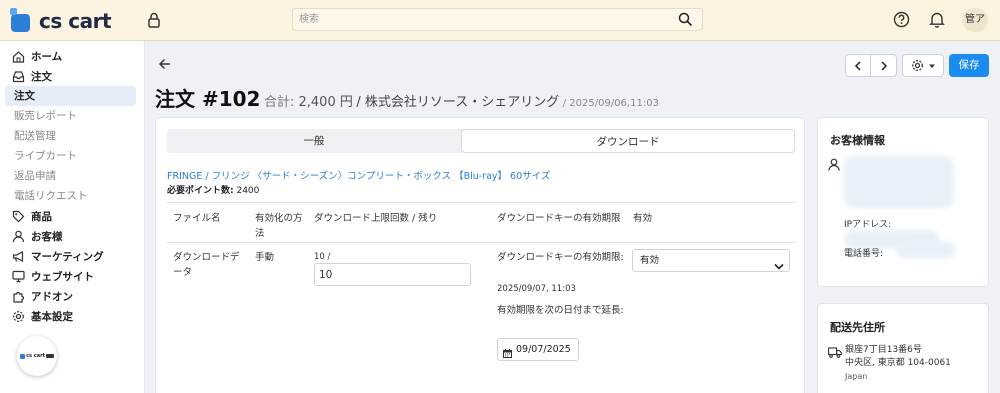  Describe the element at coordinates (19, 297) in the screenshot. I see `puzzle-icon` at that location.